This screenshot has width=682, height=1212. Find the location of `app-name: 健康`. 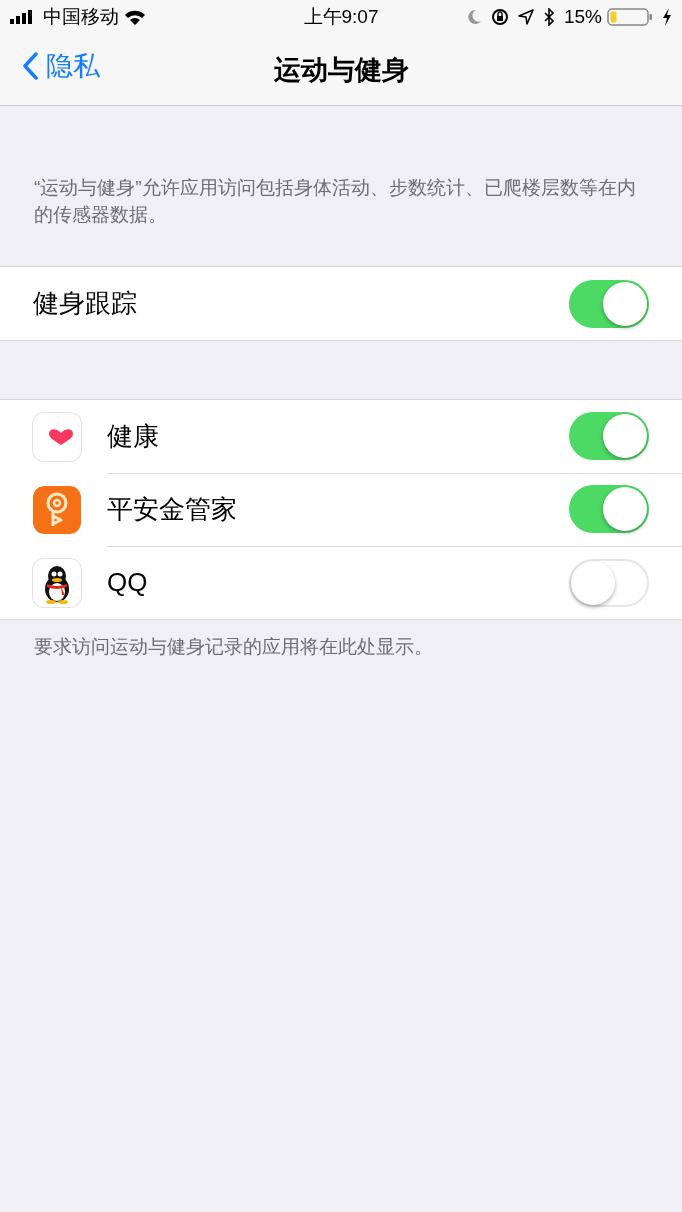

app-name: 健康 is located at coordinates (133, 436).